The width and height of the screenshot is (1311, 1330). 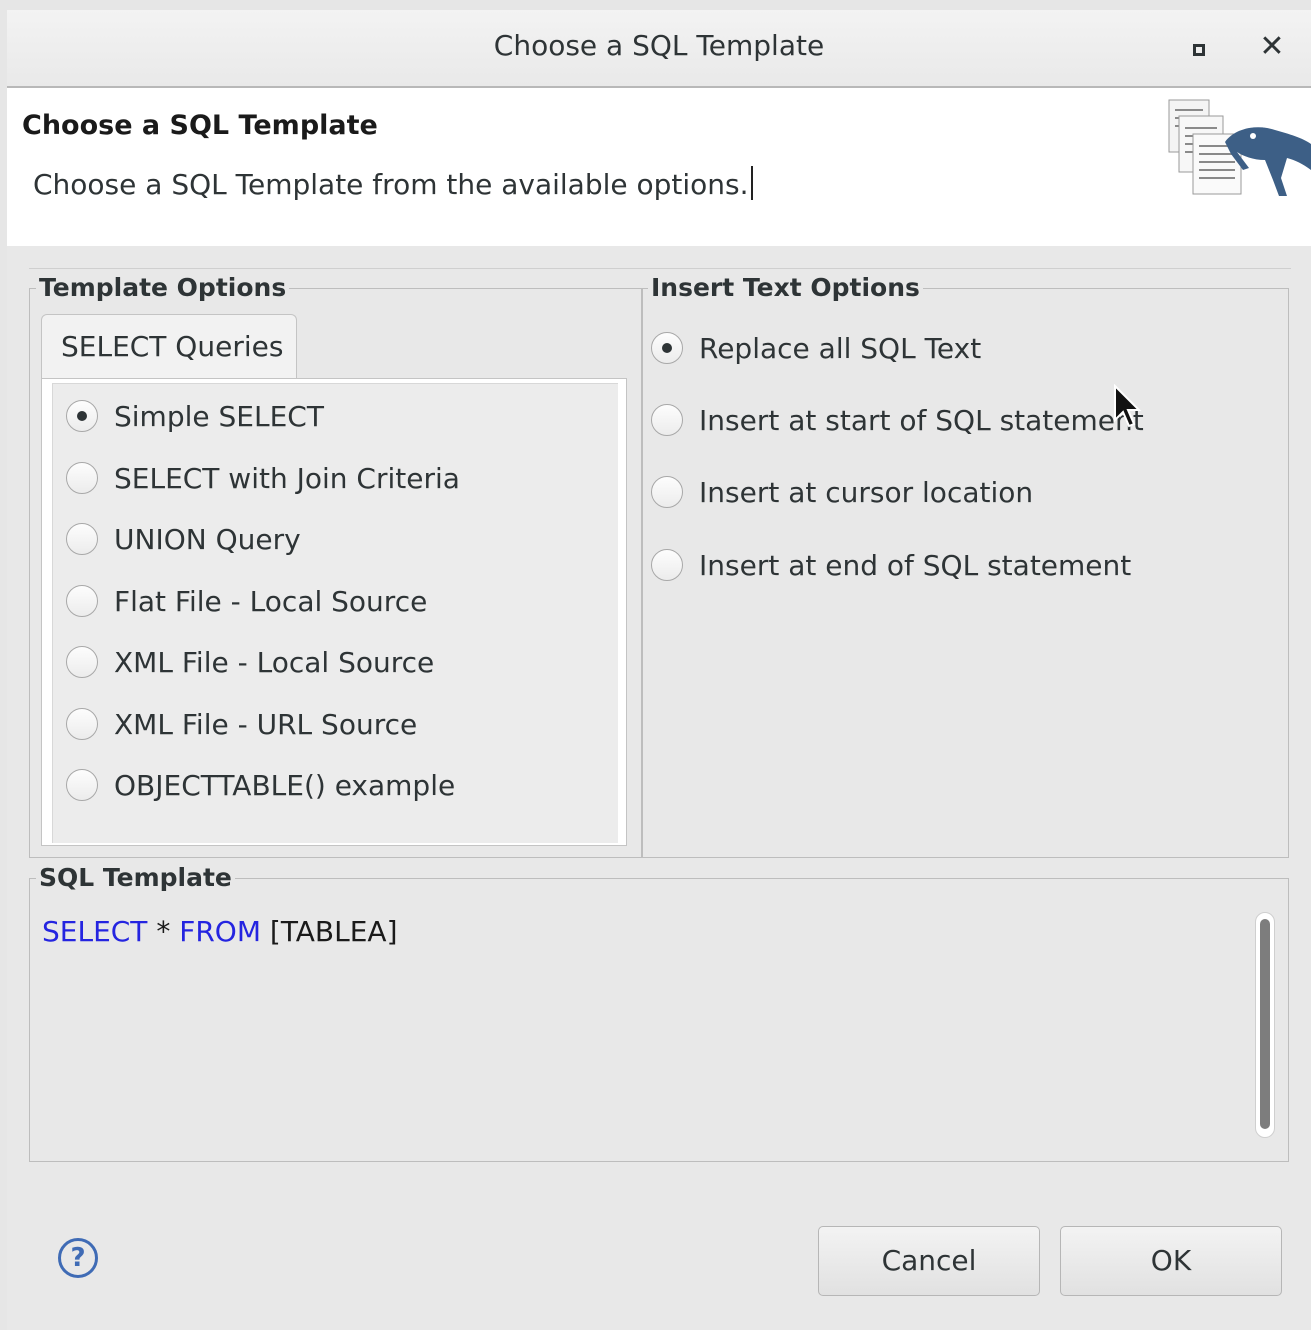 I want to click on sql-template-title: SQL Template, so click(x=135, y=878).